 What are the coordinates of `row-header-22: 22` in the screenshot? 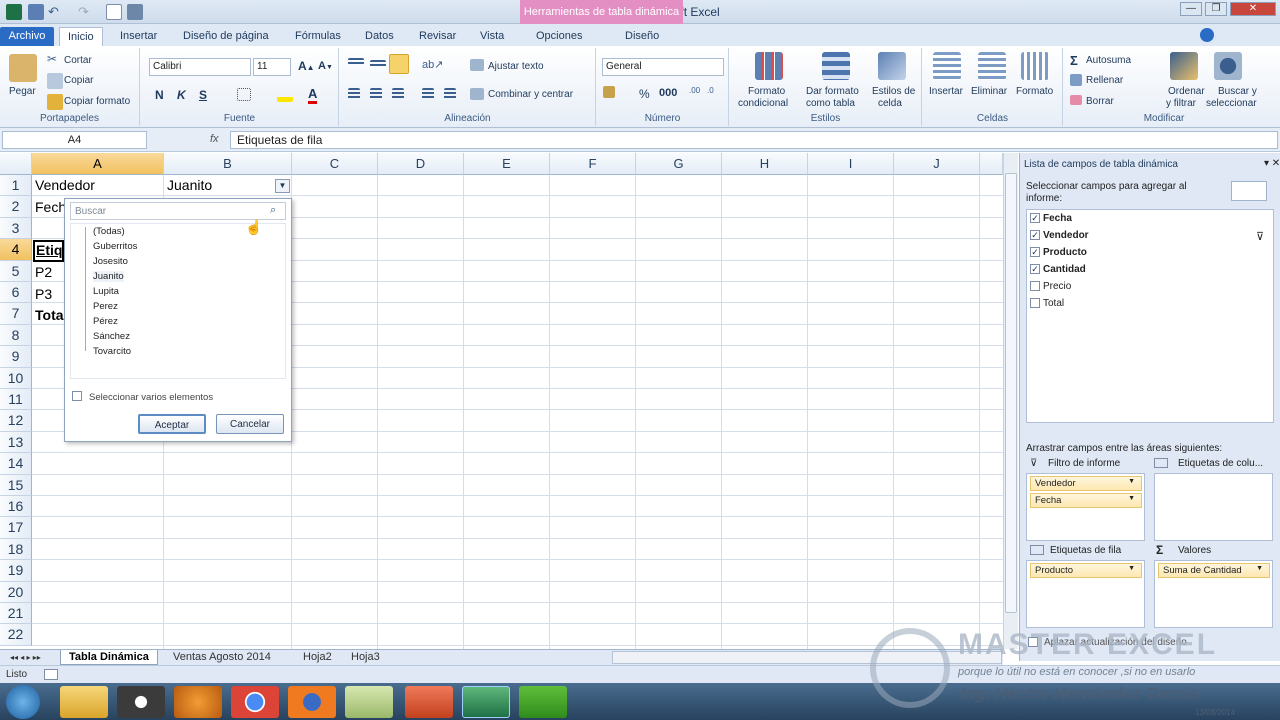 It's located at (16, 635).